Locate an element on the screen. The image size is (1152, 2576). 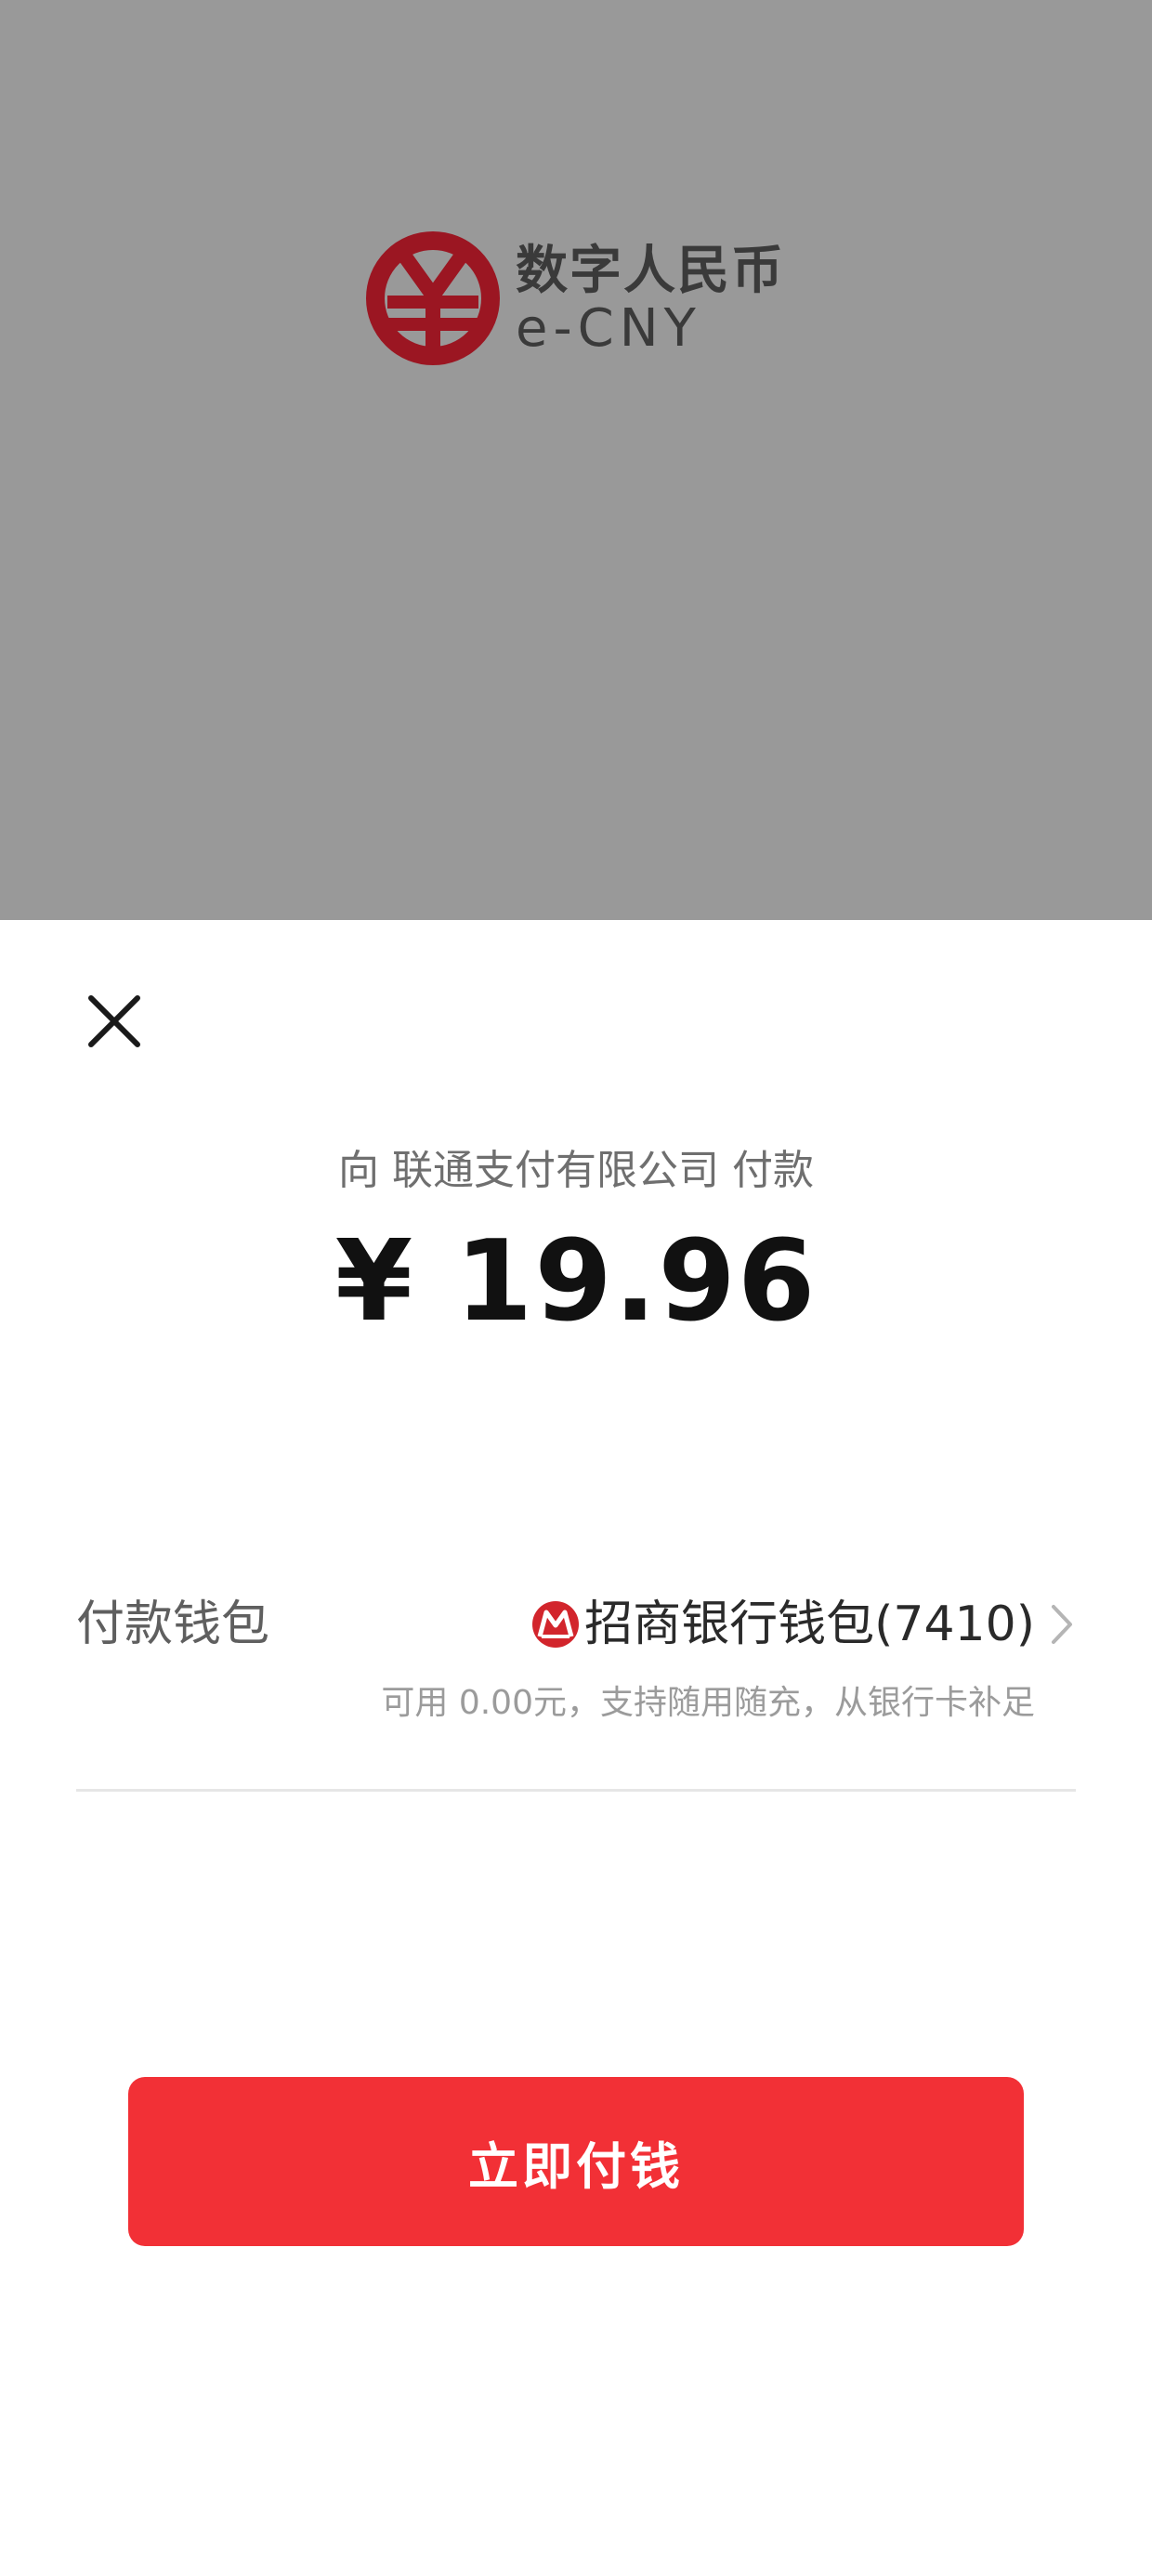
e-cny-brand: 数字人民币 e-CNY is located at coordinates (578, 298).